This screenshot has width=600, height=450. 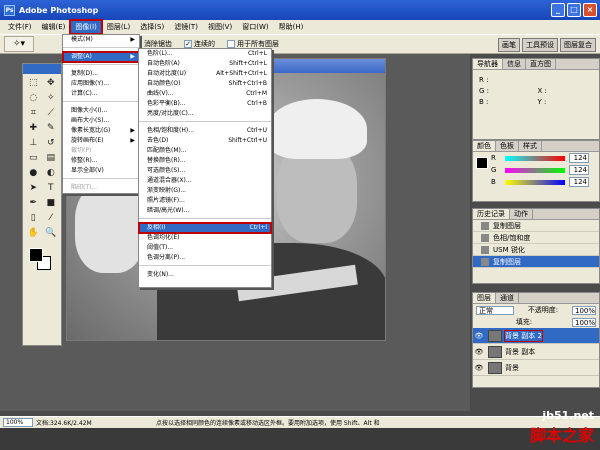 I want to click on history-brush-tool-icon: ↺, so click(x=51, y=143).